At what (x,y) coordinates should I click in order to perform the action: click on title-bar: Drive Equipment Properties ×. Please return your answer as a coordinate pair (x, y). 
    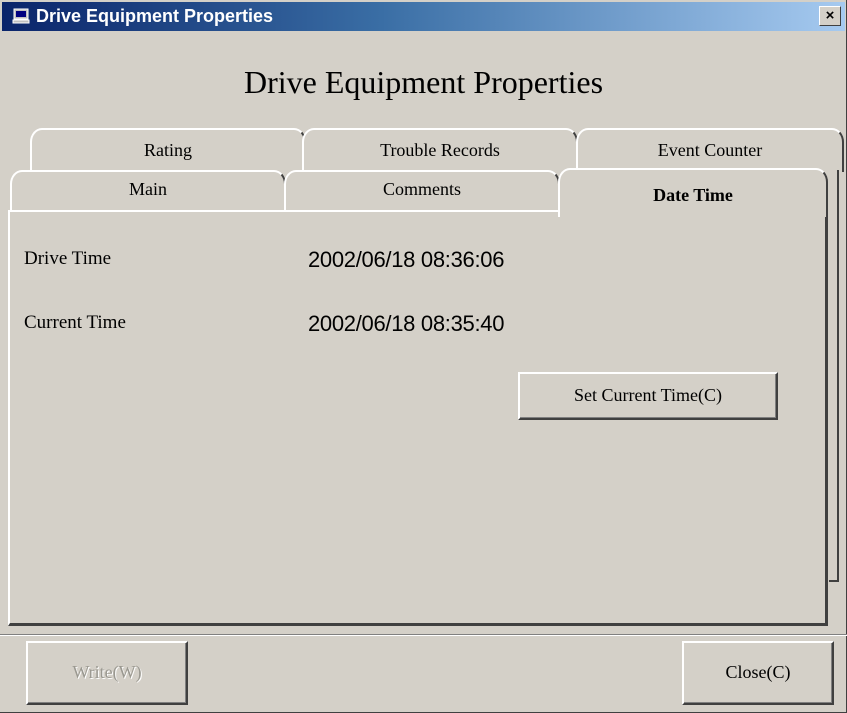
    Looking at the image, I should click on (423, 16).